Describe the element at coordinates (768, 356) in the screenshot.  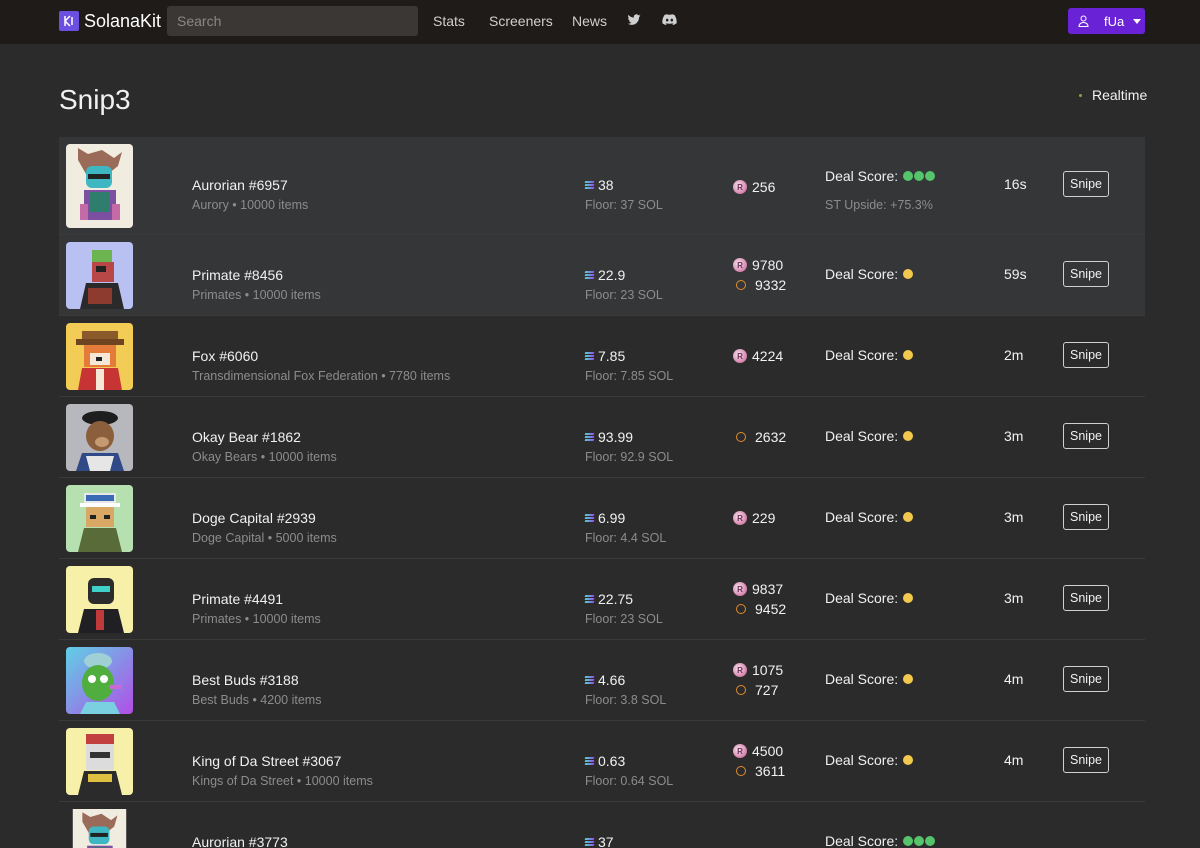
I see `rank-value: 4224` at that location.